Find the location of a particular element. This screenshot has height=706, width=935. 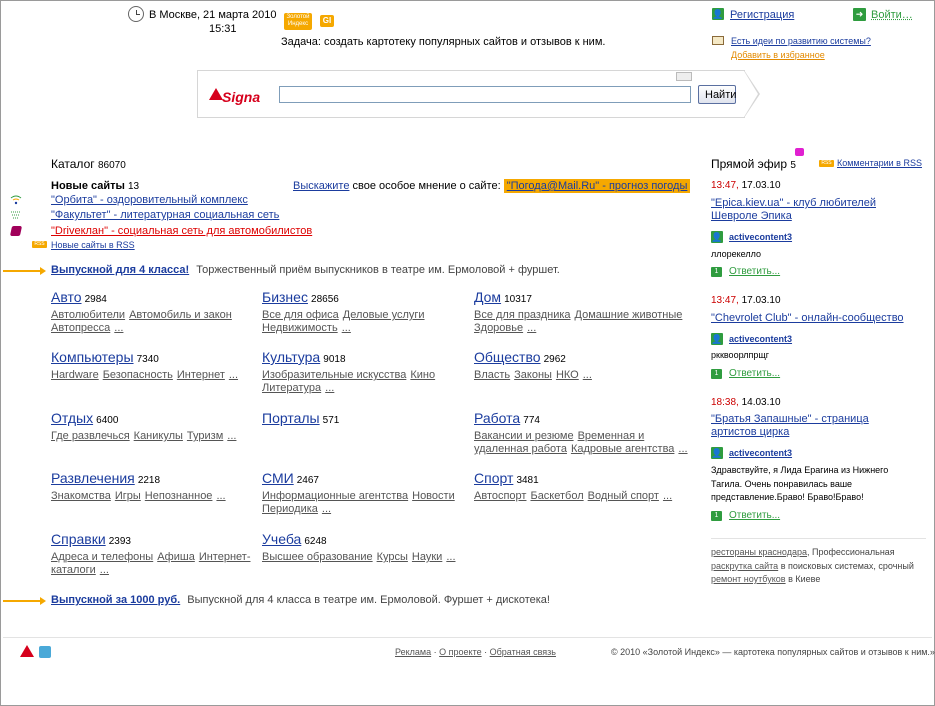

subcategory-link: Каникулы is located at coordinates (158, 436).